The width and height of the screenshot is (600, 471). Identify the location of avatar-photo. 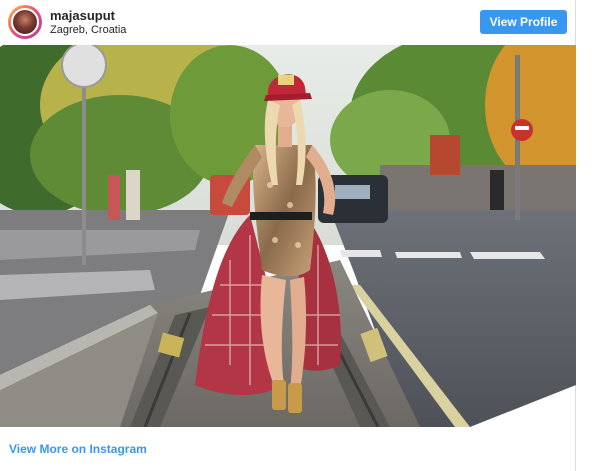
(25, 22).